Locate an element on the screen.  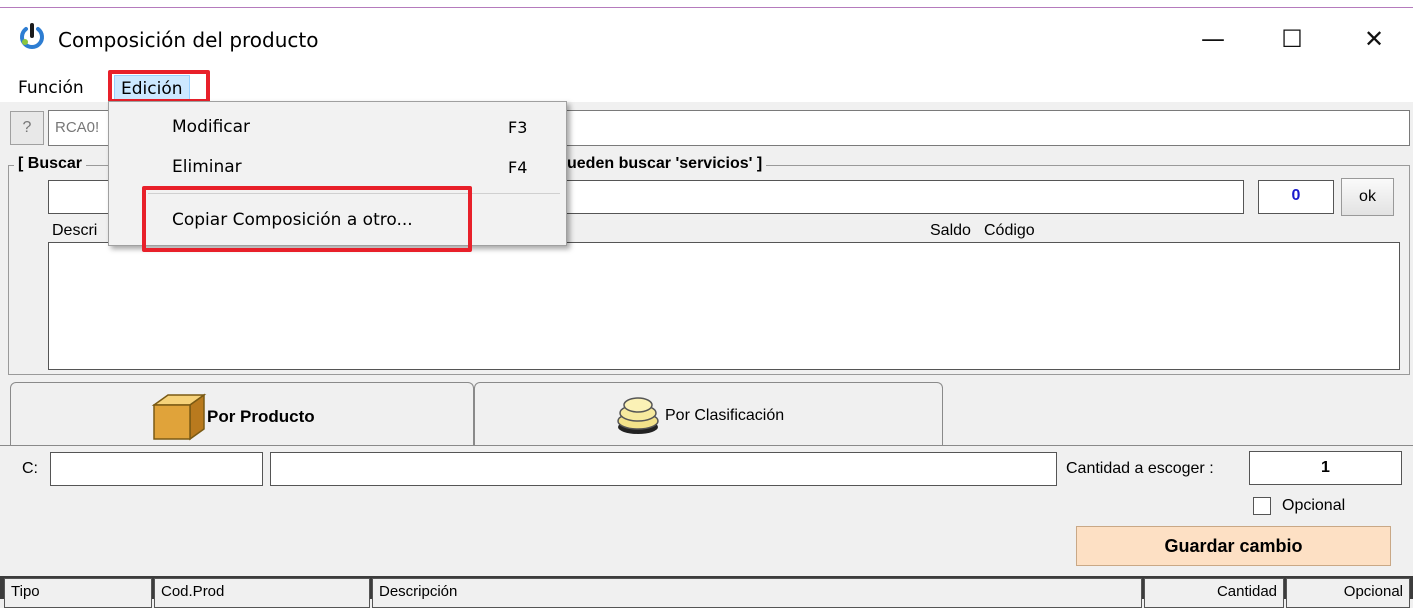
grid-col-descripcion: Descripción is located at coordinates (757, 593).